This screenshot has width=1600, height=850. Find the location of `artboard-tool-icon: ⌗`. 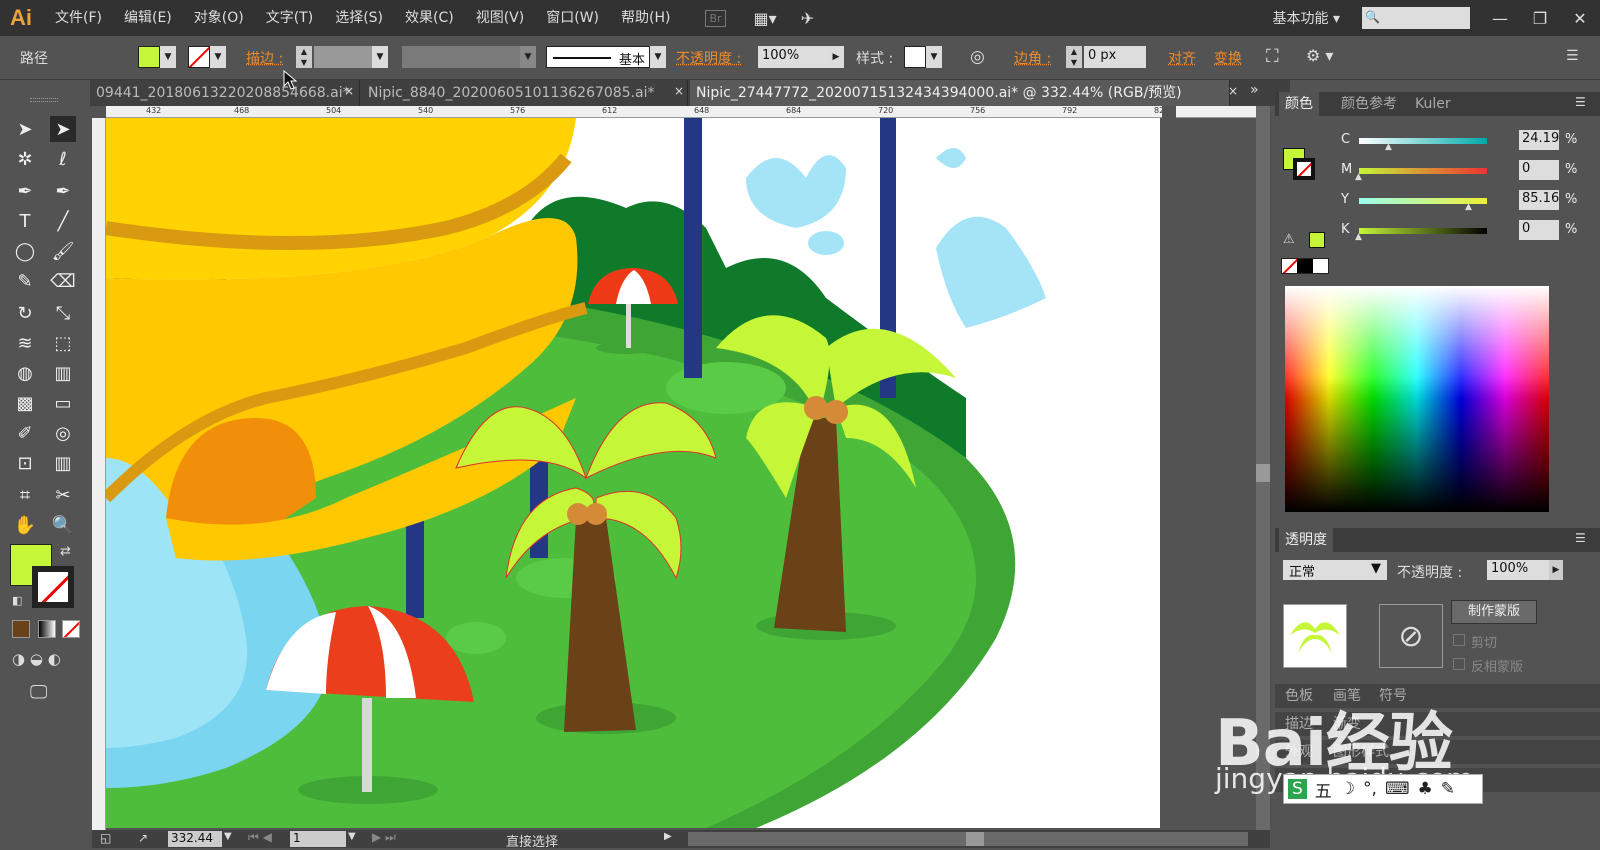

artboard-tool-icon: ⌗ is located at coordinates (25, 495).